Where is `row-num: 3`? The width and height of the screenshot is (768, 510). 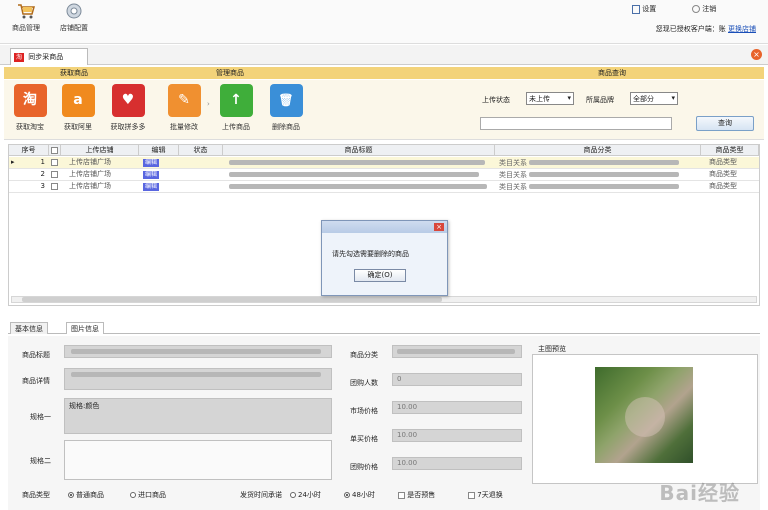
row-num: 3 is located at coordinates (42, 186).